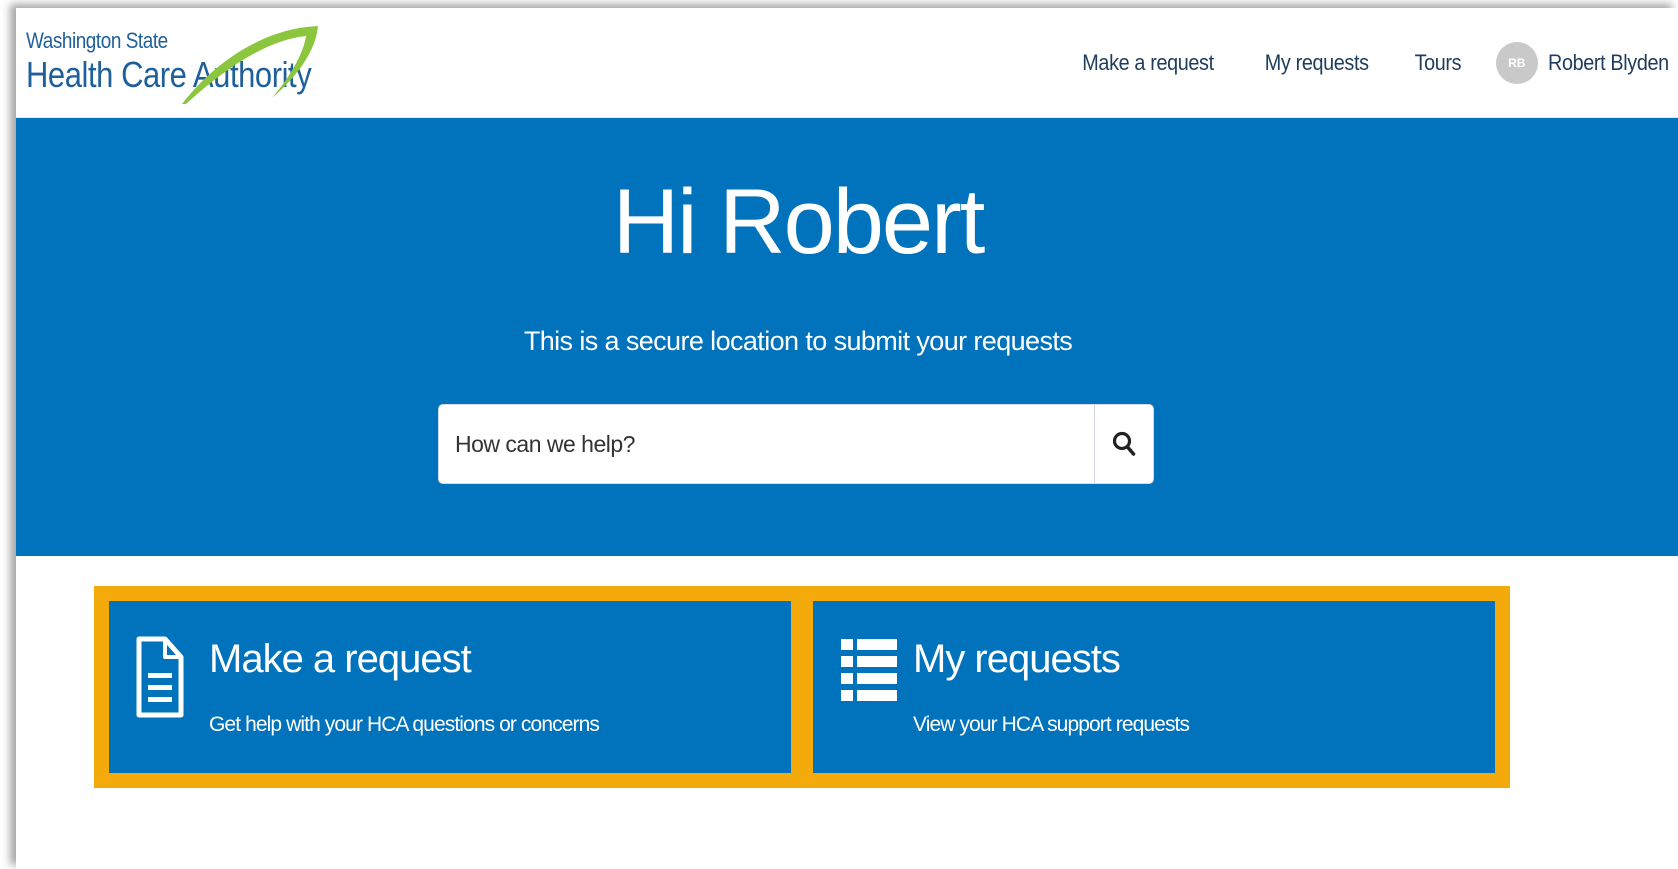 This screenshot has height=869, width=1678. What do you see at coordinates (160, 677) in the screenshot?
I see `document-icon` at bounding box center [160, 677].